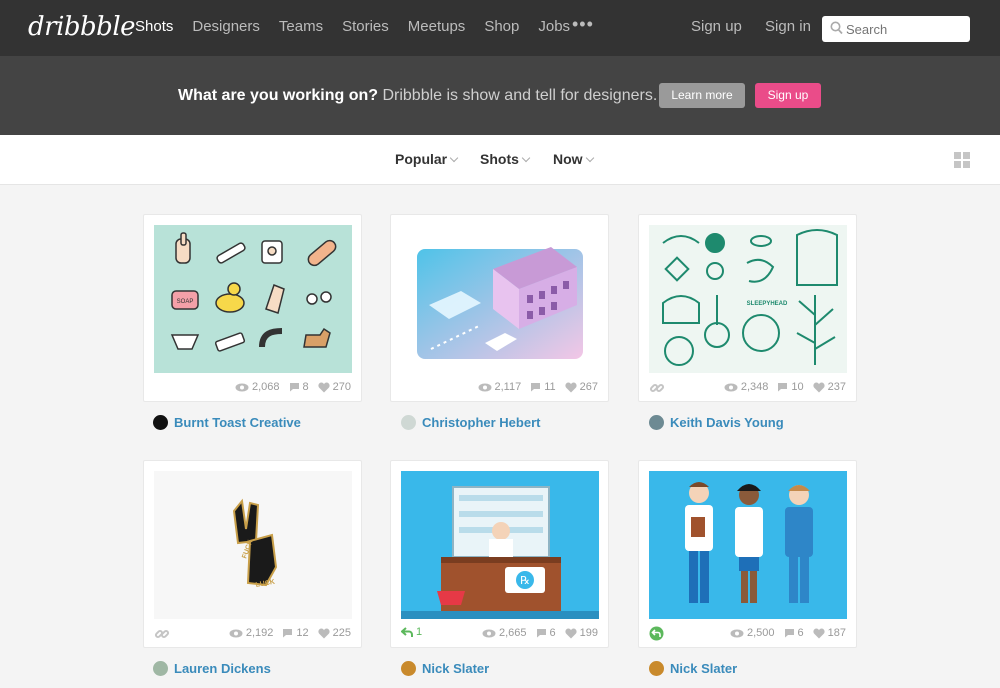  I want to click on rebound-indicator, so click(656, 633).